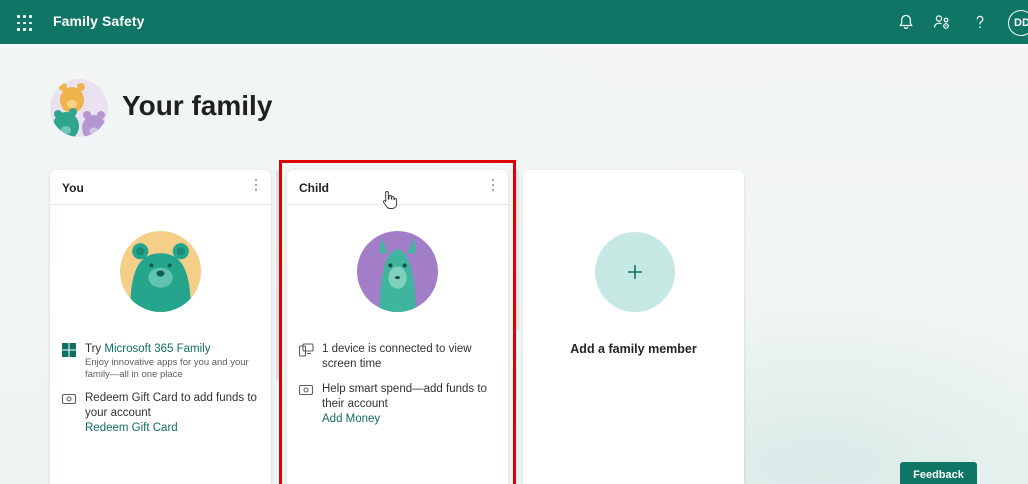  I want to click on device-icon, so click(306, 350).